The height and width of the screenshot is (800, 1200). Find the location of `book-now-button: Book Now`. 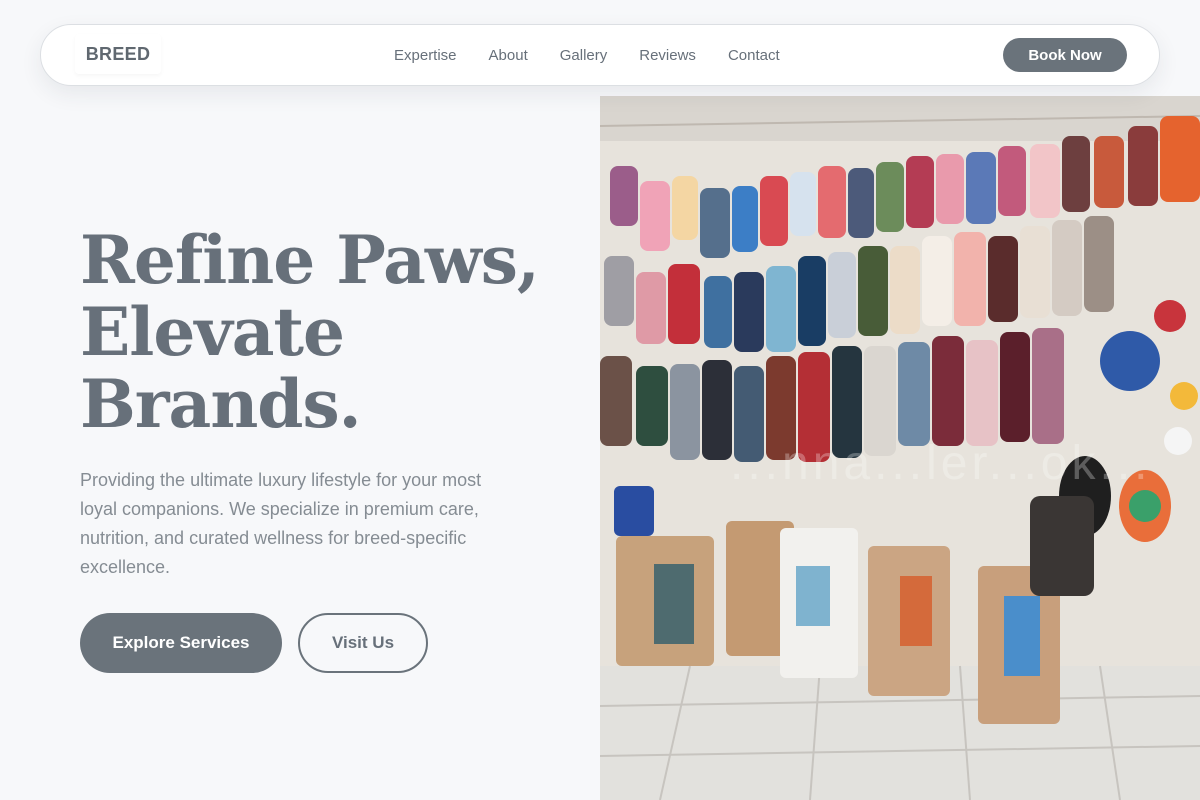

book-now-button: Book Now is located at coordinates (1065, 55).